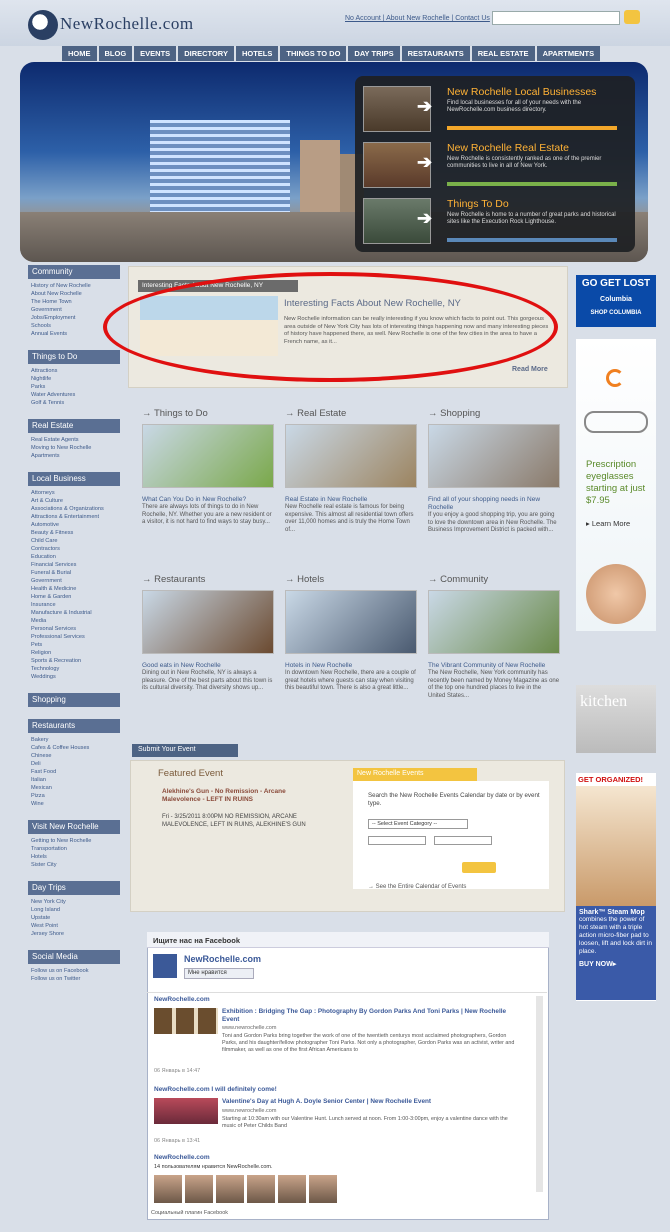 The image size is (670, 1232). I want to click on section-title: Good eats in New Rochelle, so click(208, 666).